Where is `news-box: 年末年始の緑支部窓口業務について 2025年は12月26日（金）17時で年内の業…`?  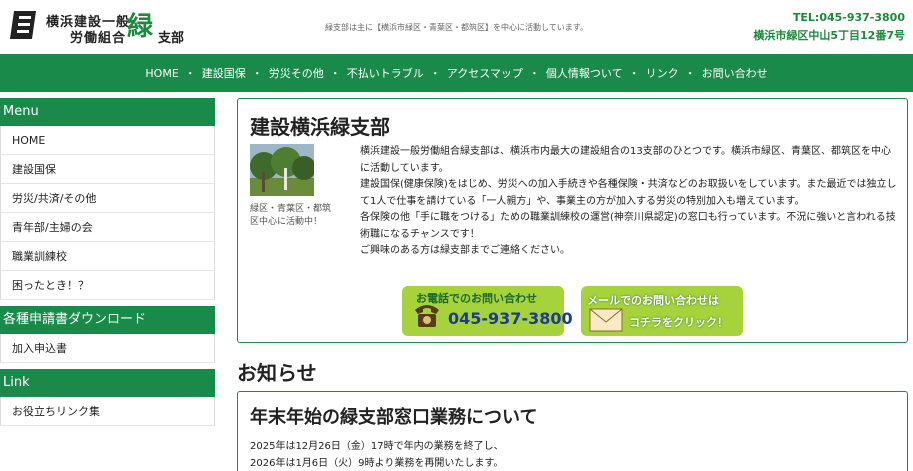 news-box: 年末年始の緑支部窓口業務について 2025年は12月26日（金）17時で年内の業… is located at coordinates (572, 431).